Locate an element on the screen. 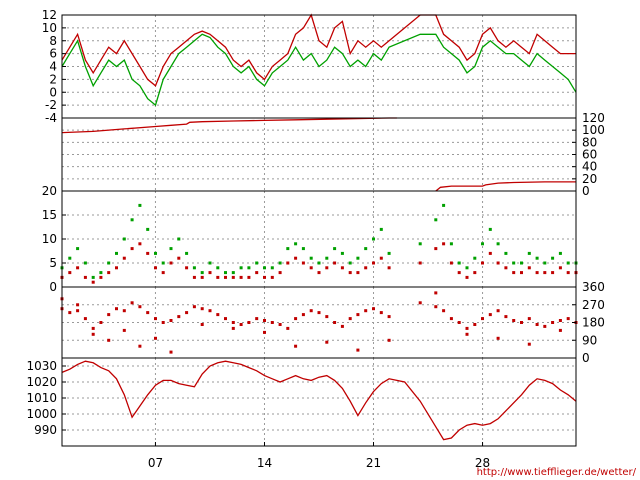  tick-label: 60 is located at coordinates (589, 155).